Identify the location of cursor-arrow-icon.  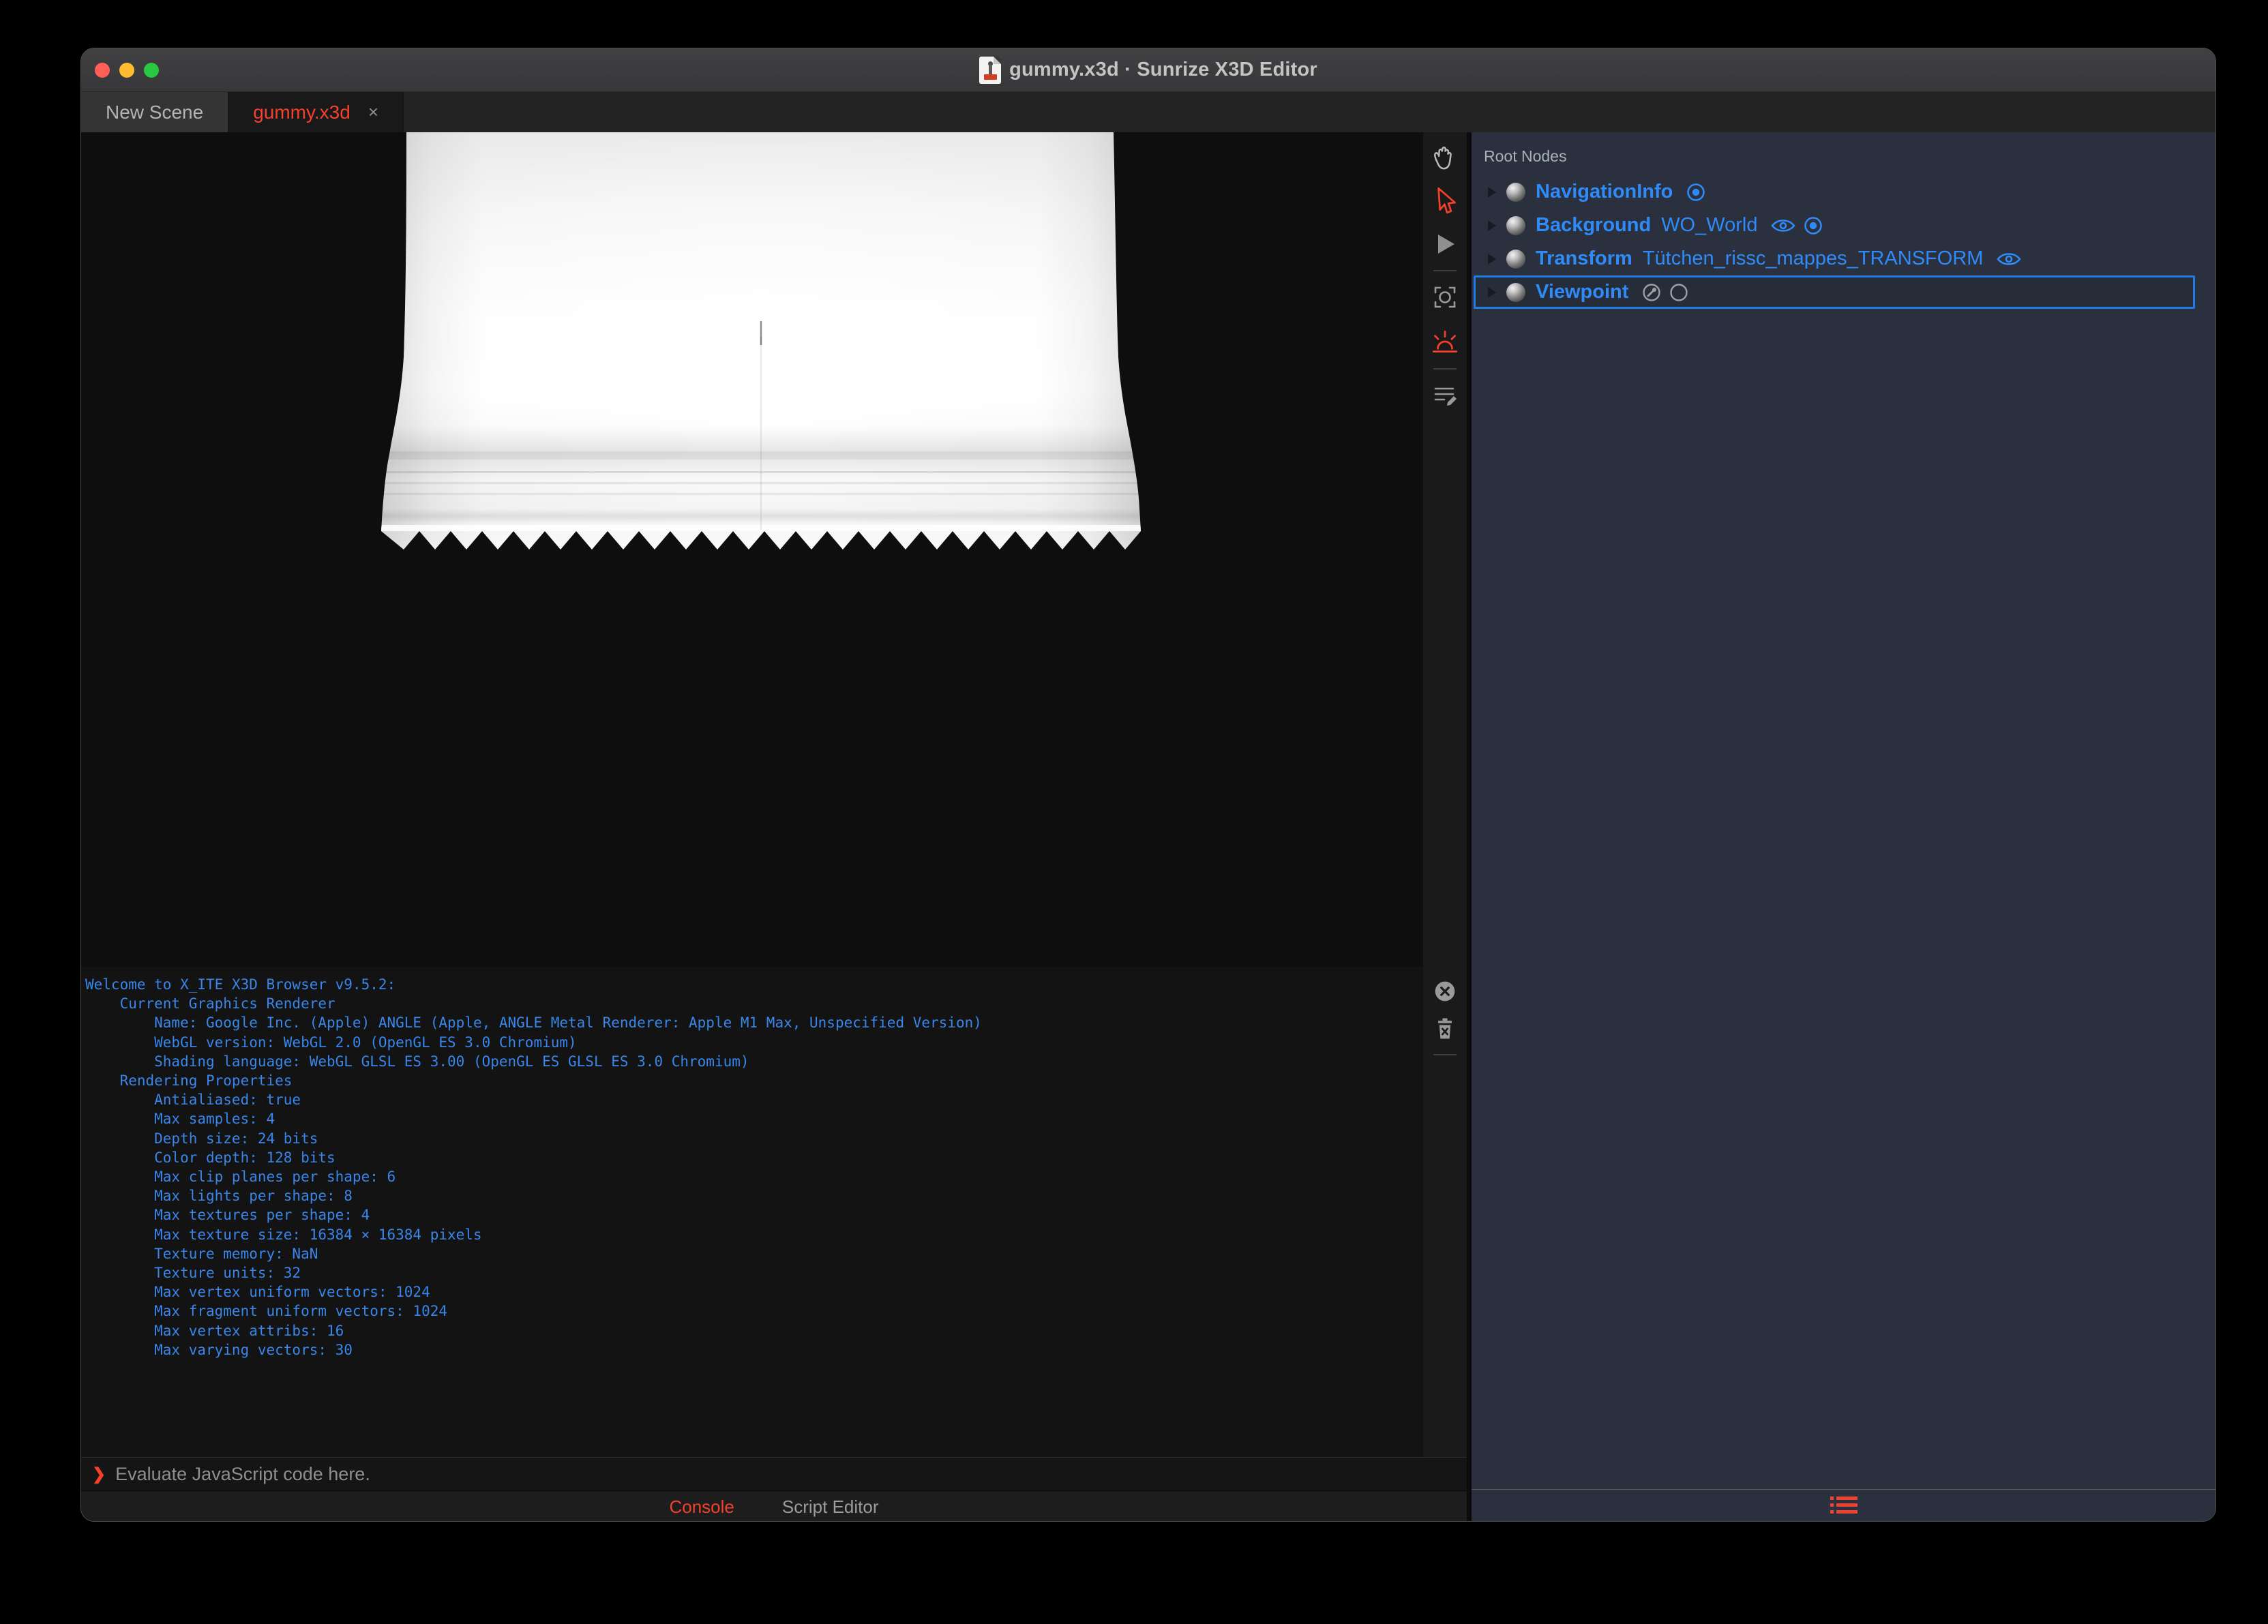
(1446, 200).